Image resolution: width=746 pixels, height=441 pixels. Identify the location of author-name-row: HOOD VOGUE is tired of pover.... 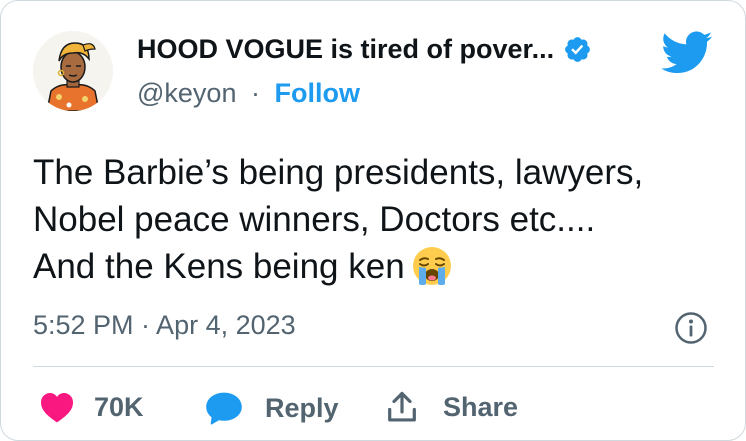
(364, 49).